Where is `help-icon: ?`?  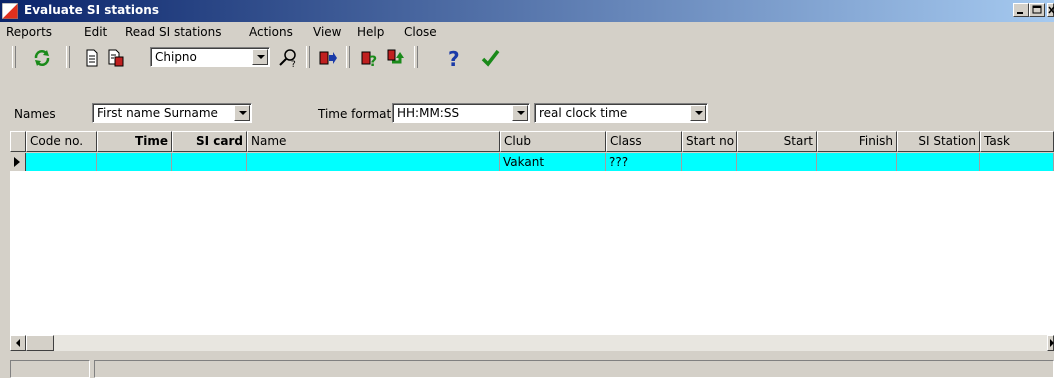
help-icon: ? is located at coordinates (454, 58).